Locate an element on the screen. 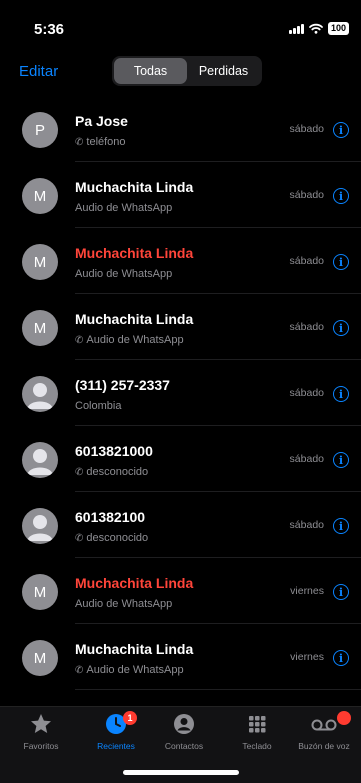 This screenshot has width=361, height=783. avatar: P is located at coordinates (40, 130).